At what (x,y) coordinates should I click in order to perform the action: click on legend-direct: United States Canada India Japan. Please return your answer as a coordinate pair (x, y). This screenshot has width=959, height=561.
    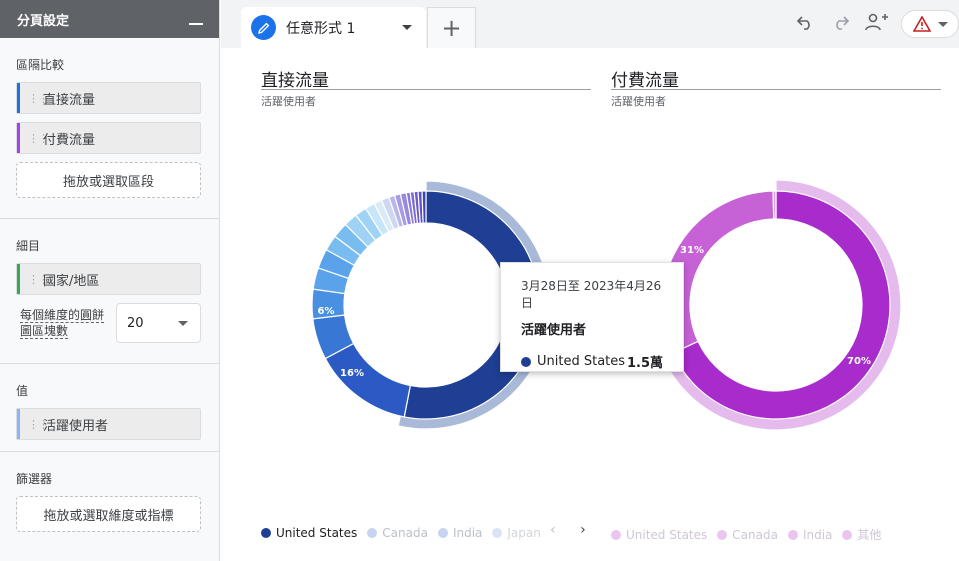
    Looking at the image, I should click on (406, 533).